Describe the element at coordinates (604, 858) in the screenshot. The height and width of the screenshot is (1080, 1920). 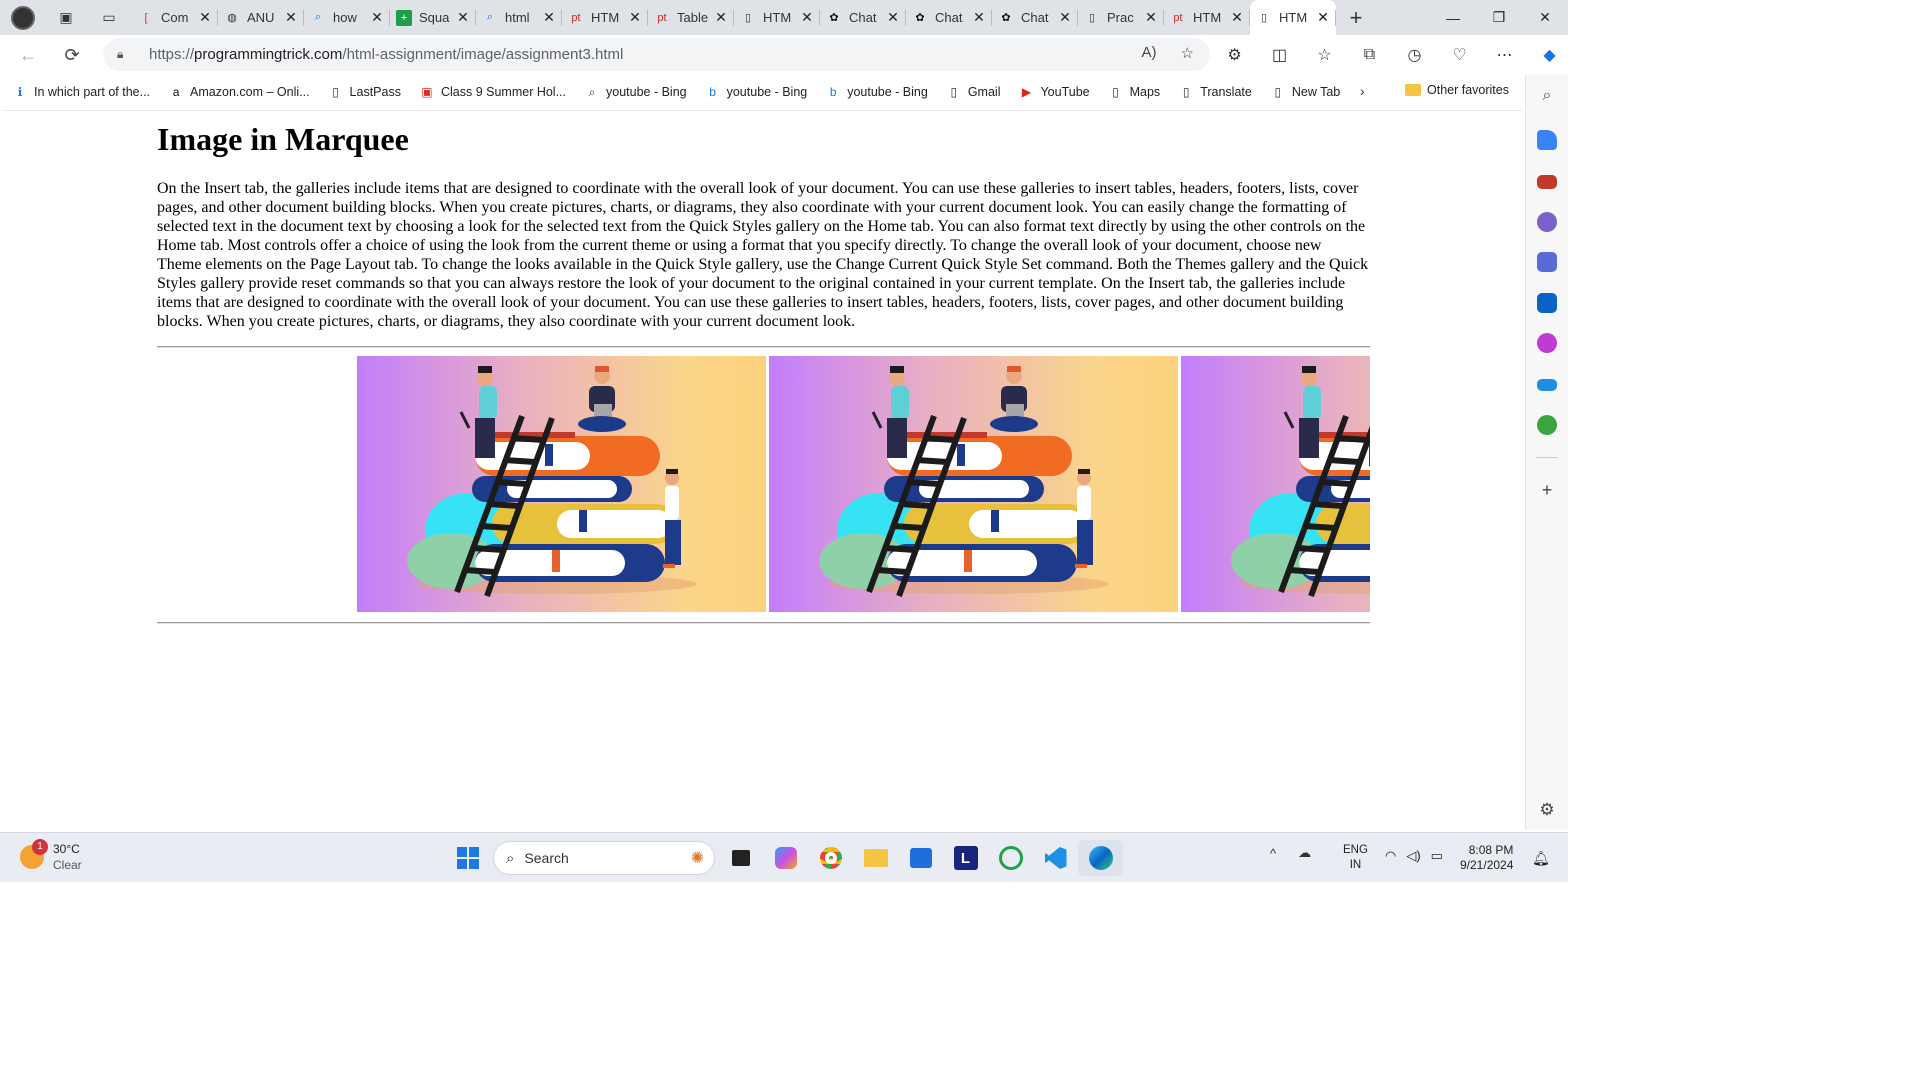
I see `taskbar-search: ⌕ Search ✺` at that location.